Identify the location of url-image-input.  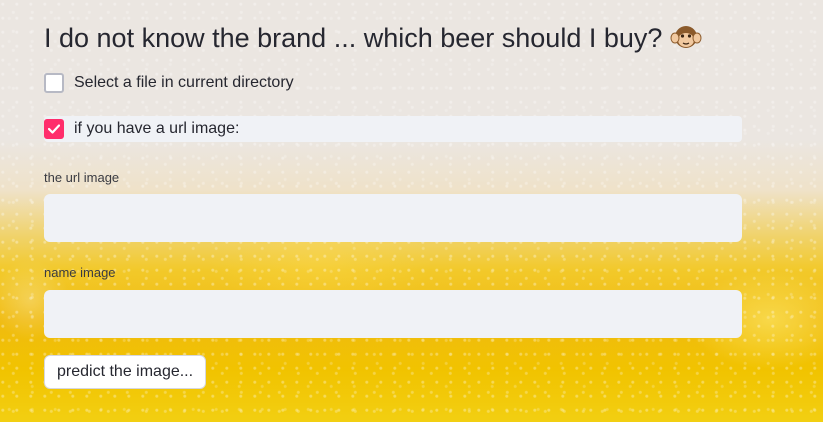
(393, 218).